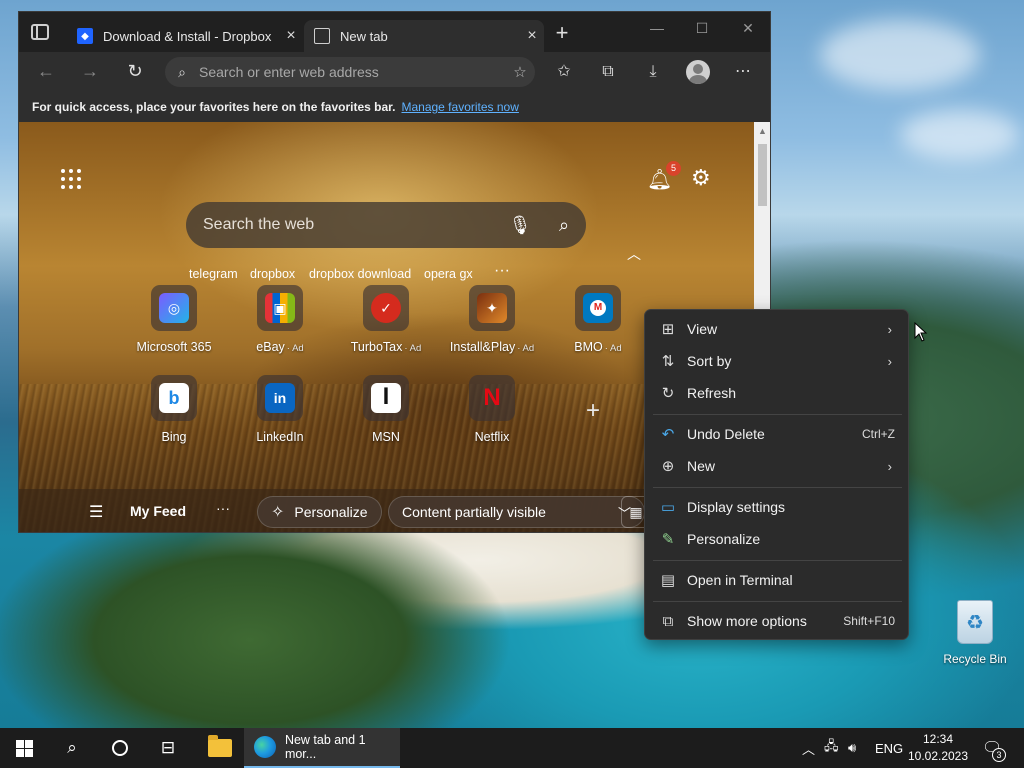 The height and width of the screenshot is (768, 1024). What do you see at coordinates (135, 72) in the screenshot?
I see `refresh-button: ↻` at bounding box center [135, 72].